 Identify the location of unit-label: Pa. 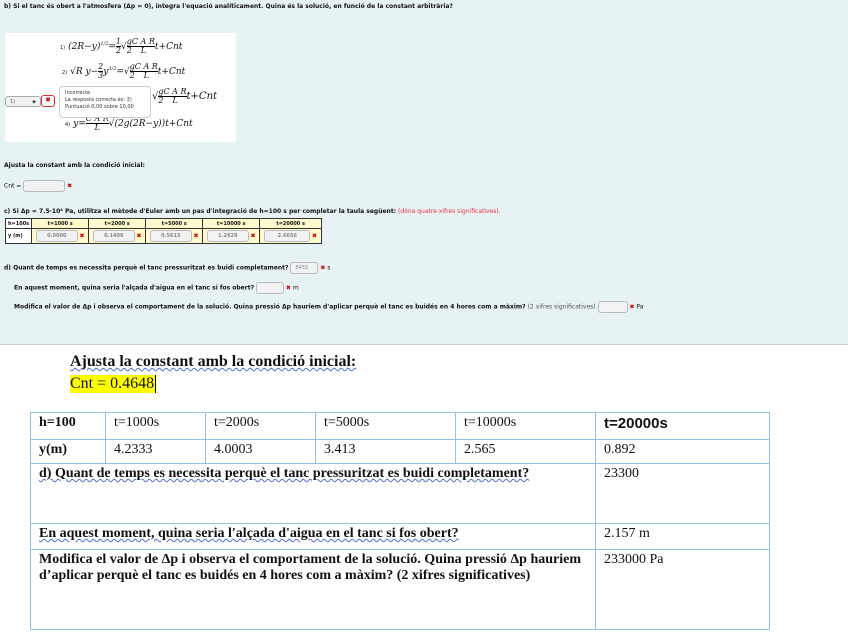
(640, 307).